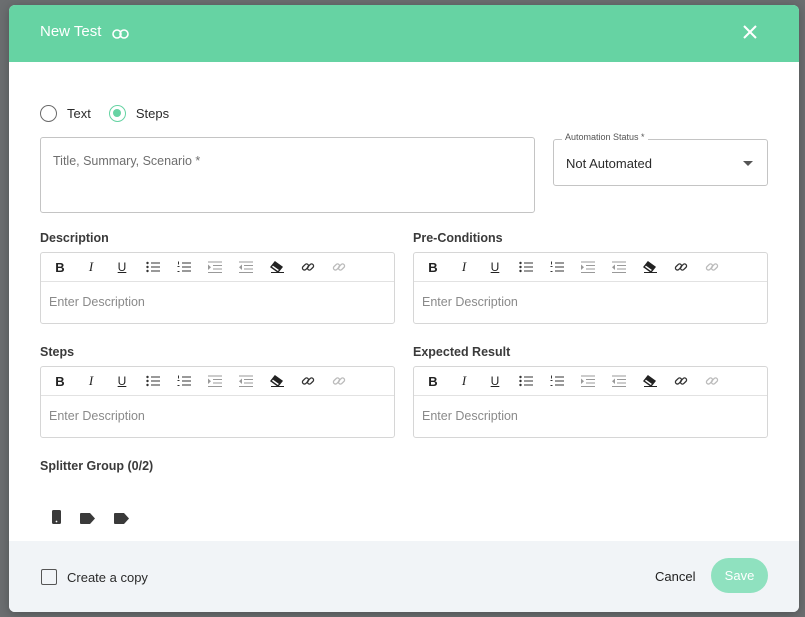 This screenshot has width=805, height=617. Describe the element at coordinates (100, 519) in the screenshot. I see `splitter-icons` at that location.